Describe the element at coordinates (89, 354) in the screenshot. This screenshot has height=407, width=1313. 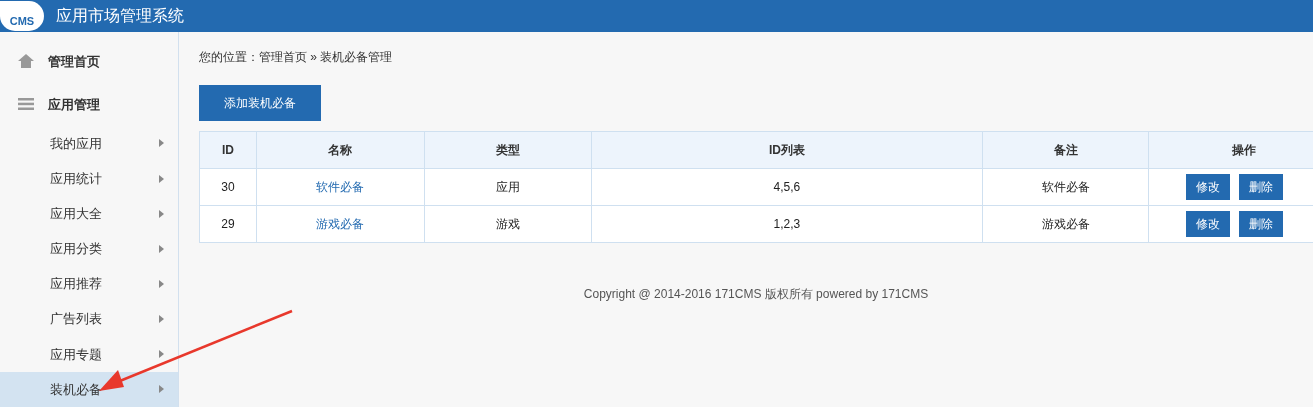
I see `sidebar-item: 应用专题` at that location.